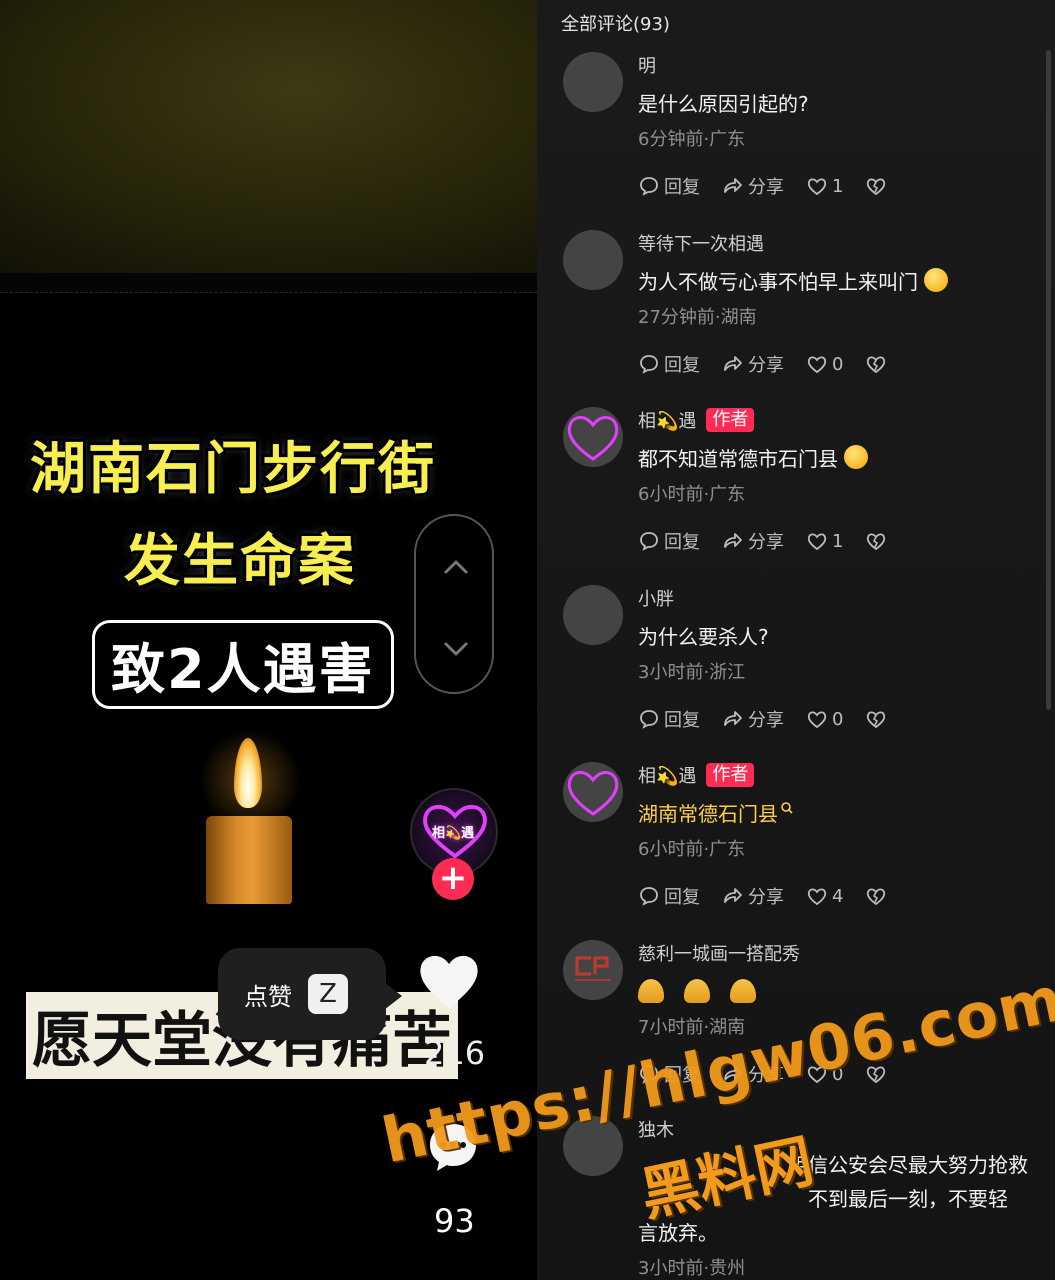 Image resolution: width=1055 pixels, height=1280 pixels. What do you see at coordinates (692, 1268) in the screenshot?
I see `comment-meta: 3小时前·贵州` at bounding box center [692, 1268].